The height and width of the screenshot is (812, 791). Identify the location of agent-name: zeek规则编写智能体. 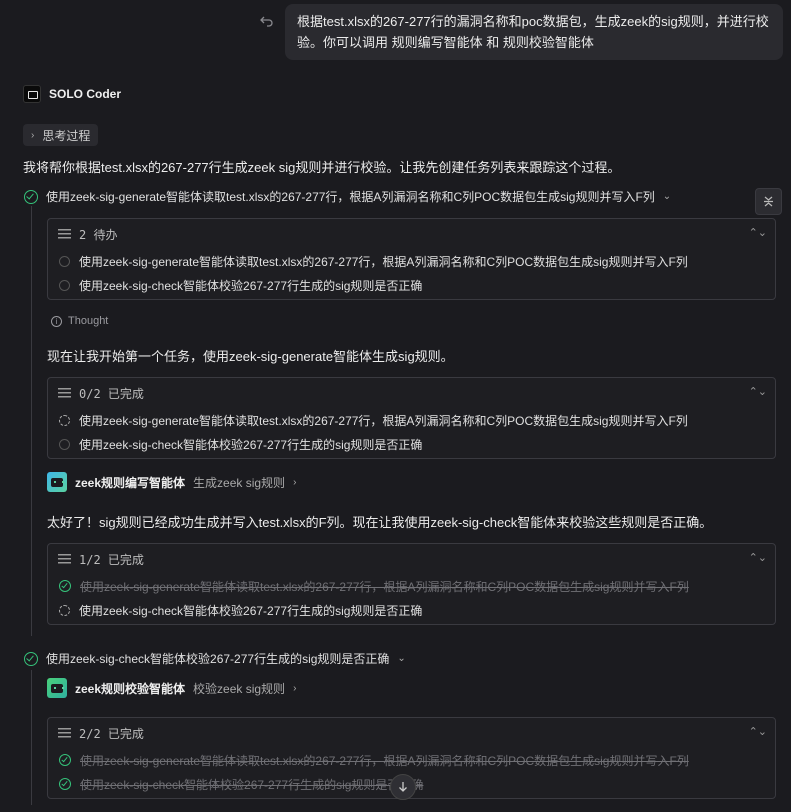
(130, 482).